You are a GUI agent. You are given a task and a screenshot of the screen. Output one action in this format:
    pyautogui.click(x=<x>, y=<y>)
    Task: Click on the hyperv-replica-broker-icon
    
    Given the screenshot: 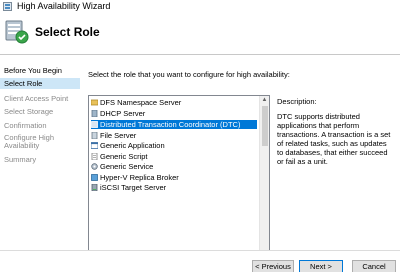 What is the action you would take?
    pyautogui.click(x=94, y=177)
    